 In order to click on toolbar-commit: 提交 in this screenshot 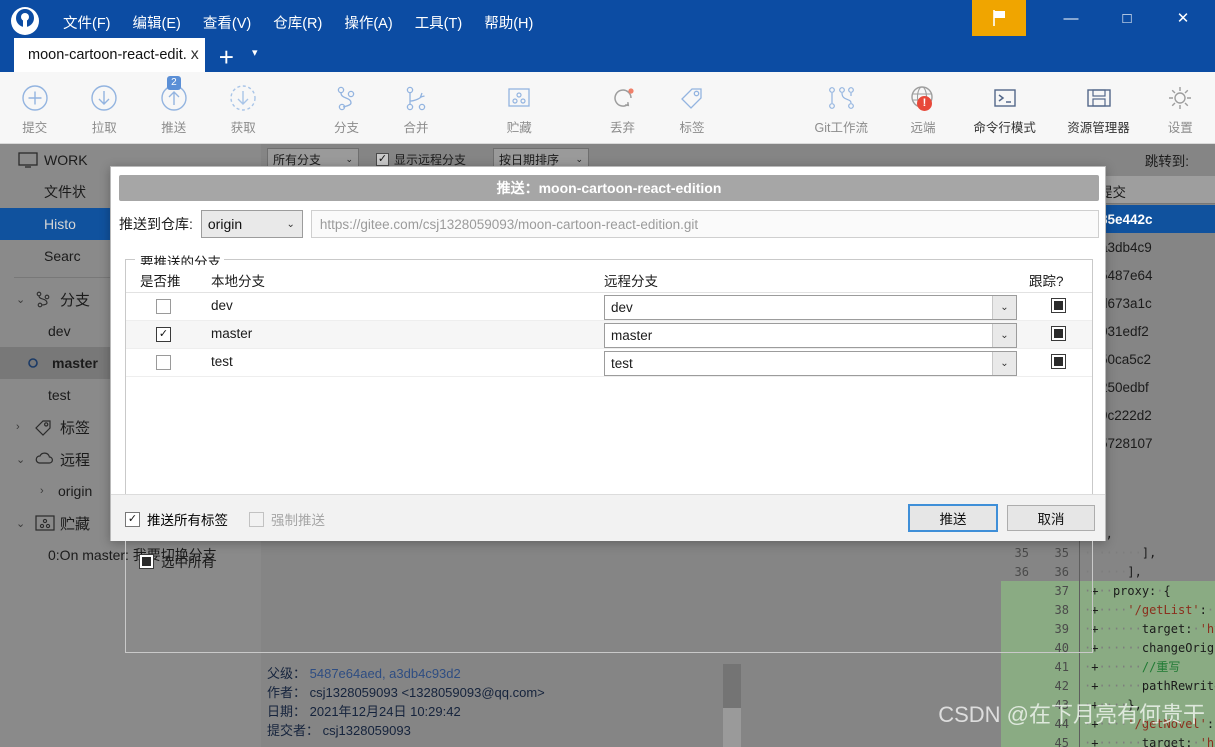, I will do `click(34, 108)`.